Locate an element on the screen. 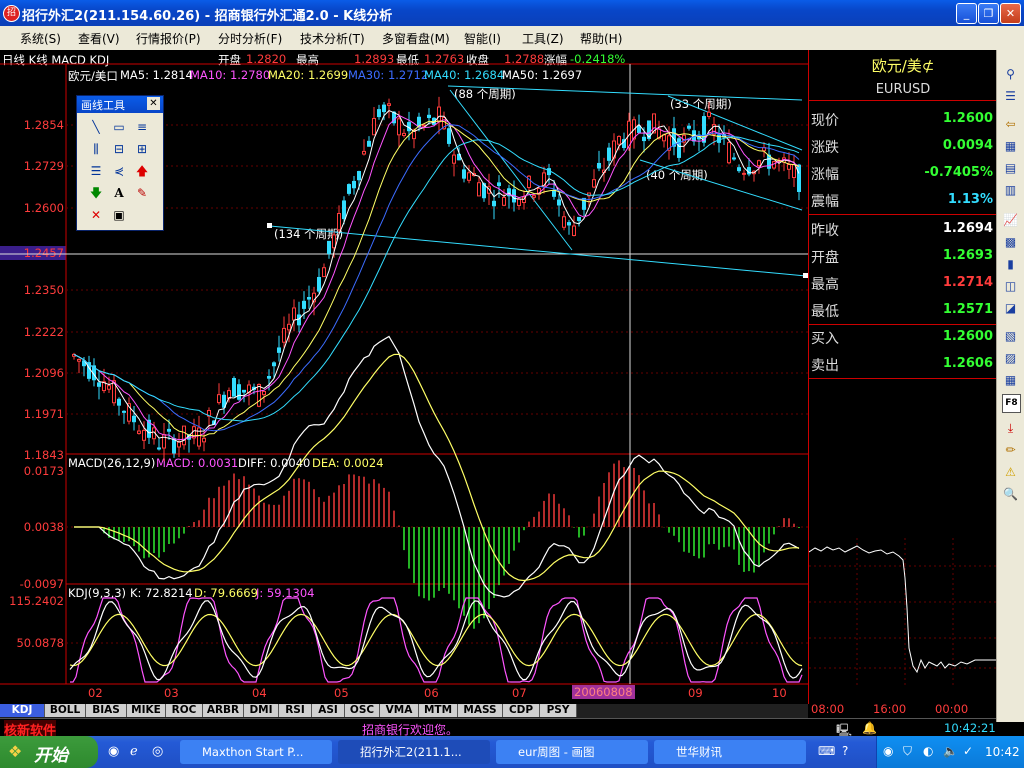 The height and width of the screenshot is (768, 1024). restore-button: ❐ is located at coordinates (988, 13).